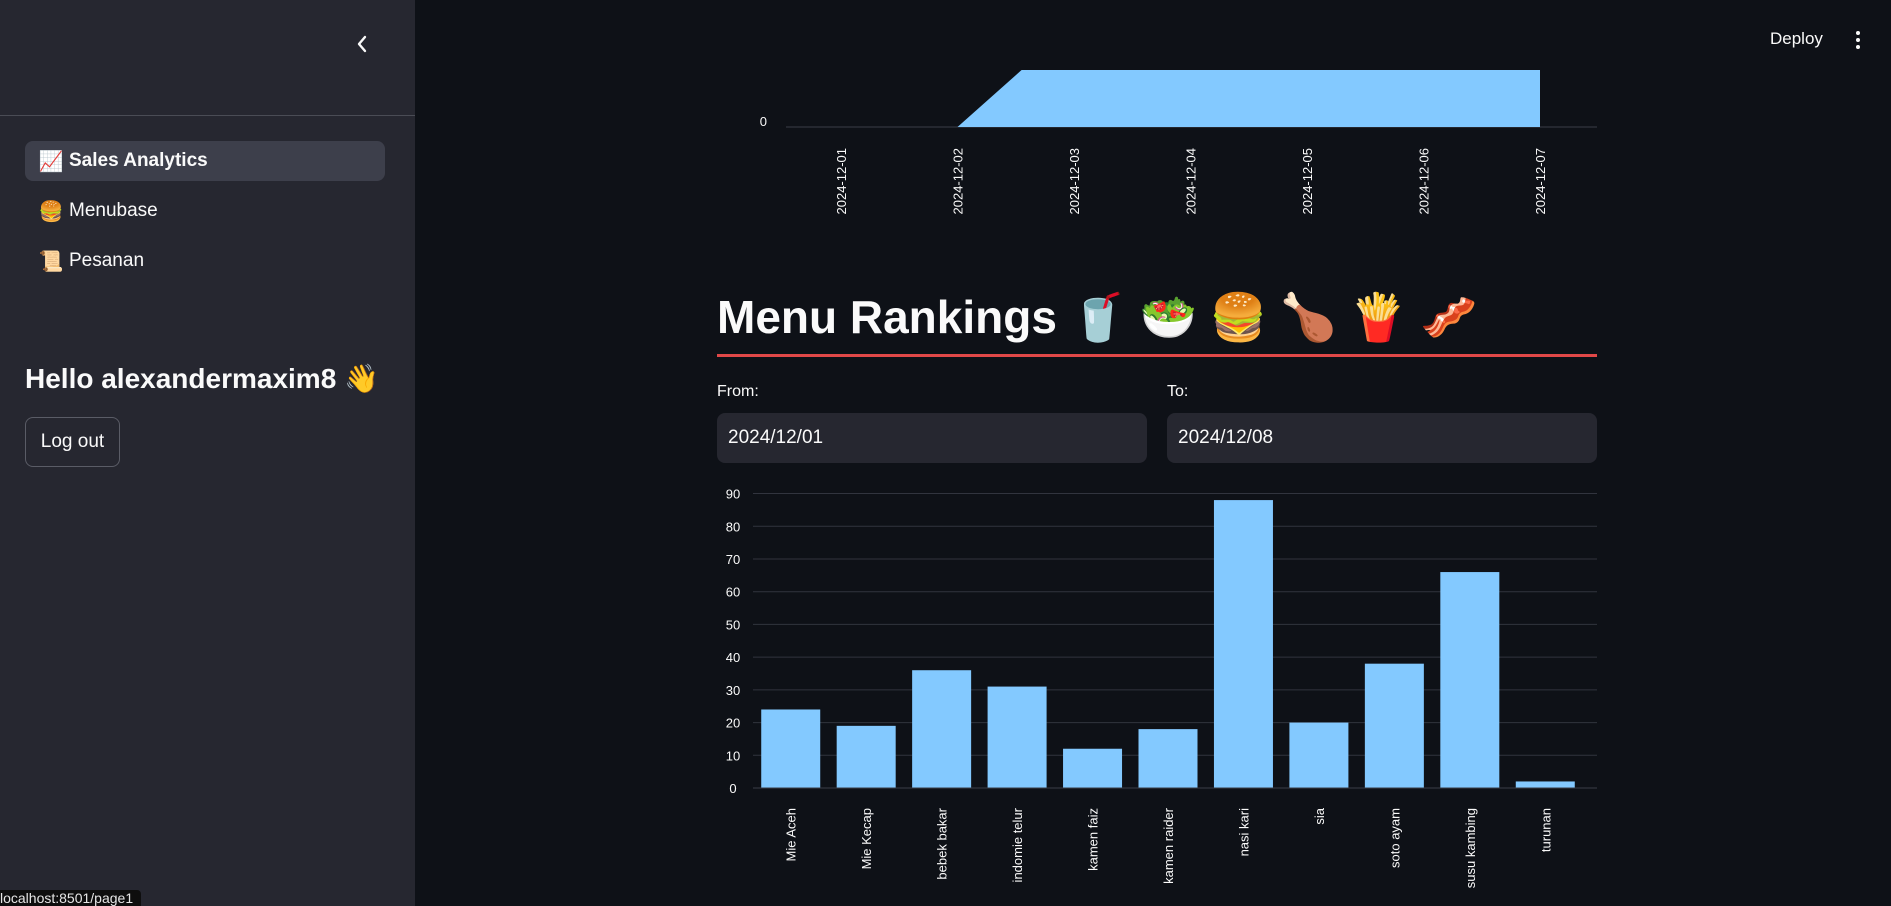 Image resolution: width=1891 pixels, height=906 pixels. Describe the element at coordinates (733, 494) in the screenshot. I see `y-tick-label: 90` at that location.